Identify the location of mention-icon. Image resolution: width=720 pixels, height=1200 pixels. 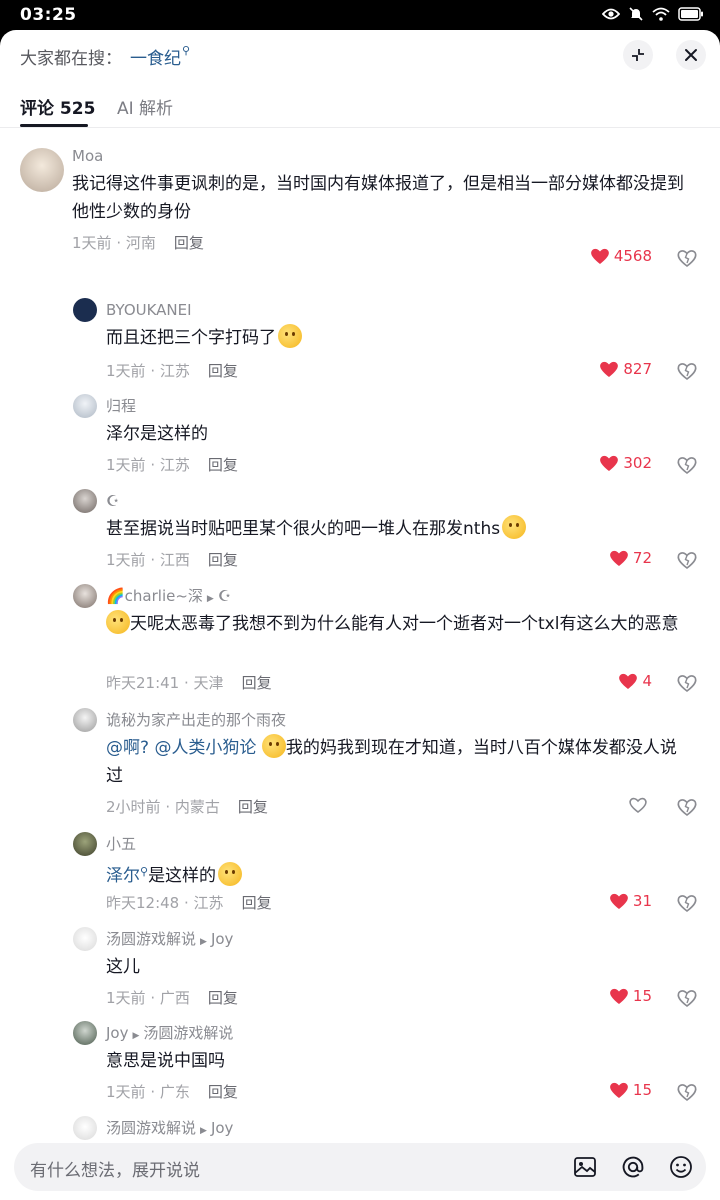
(633, 1167).